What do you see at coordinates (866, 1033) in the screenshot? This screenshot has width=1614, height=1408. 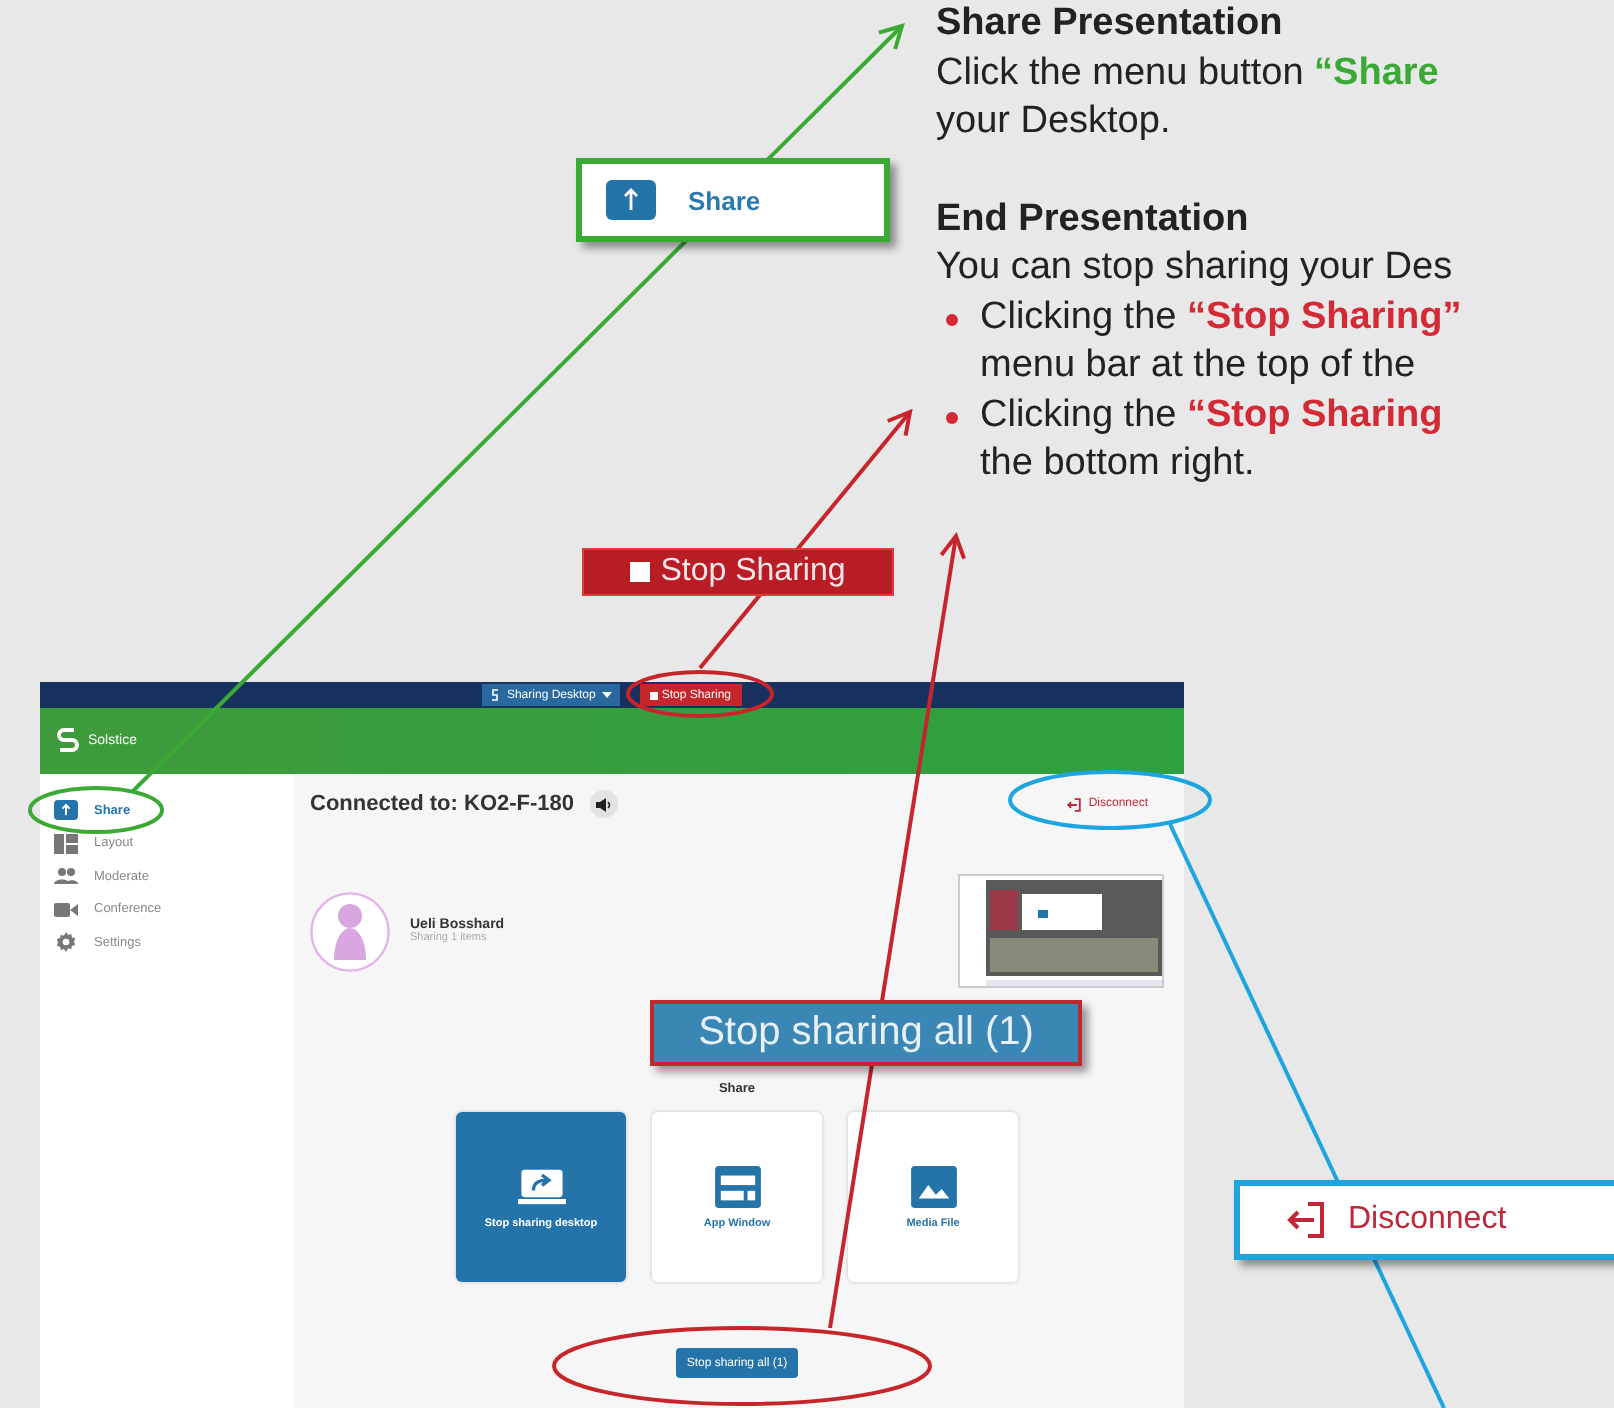 I see `stop-sharing-all-callout: Stop sharing all (1)` at bounding box center [866, 1033].